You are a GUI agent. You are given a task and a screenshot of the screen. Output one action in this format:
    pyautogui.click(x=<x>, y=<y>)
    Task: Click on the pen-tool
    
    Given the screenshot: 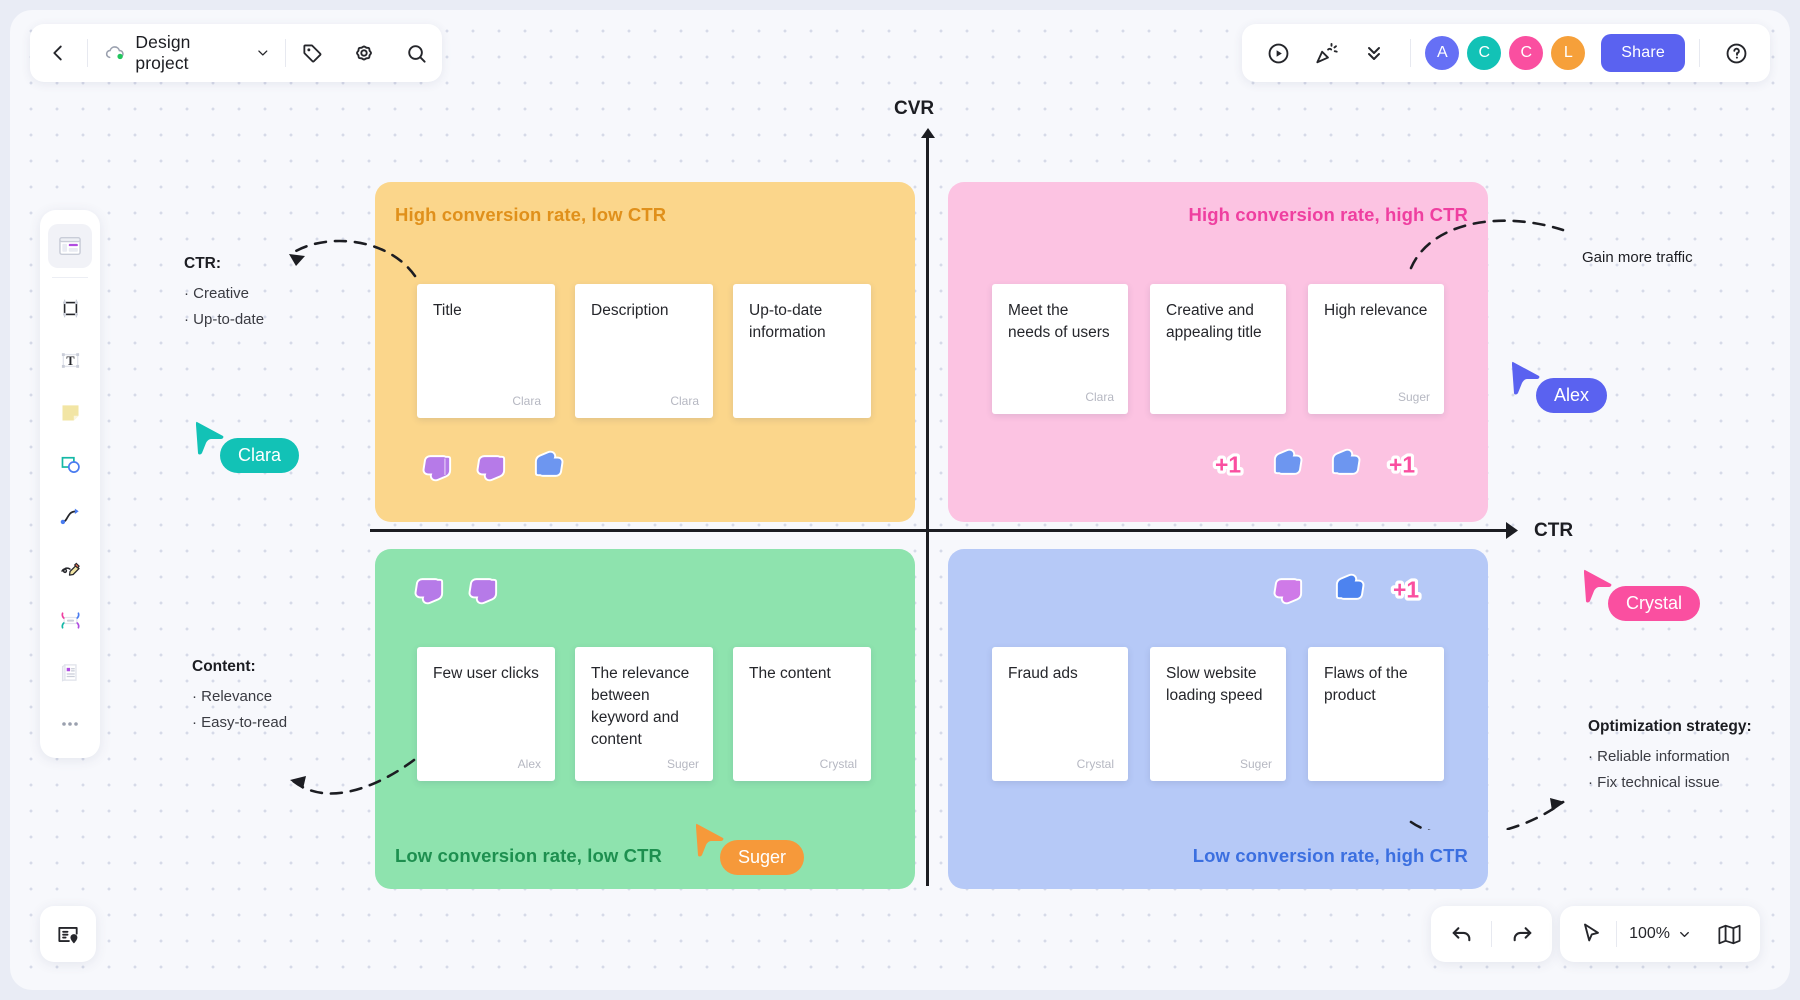 What is the action you would take?
    pyautogui.click(x=70, y=568)
    